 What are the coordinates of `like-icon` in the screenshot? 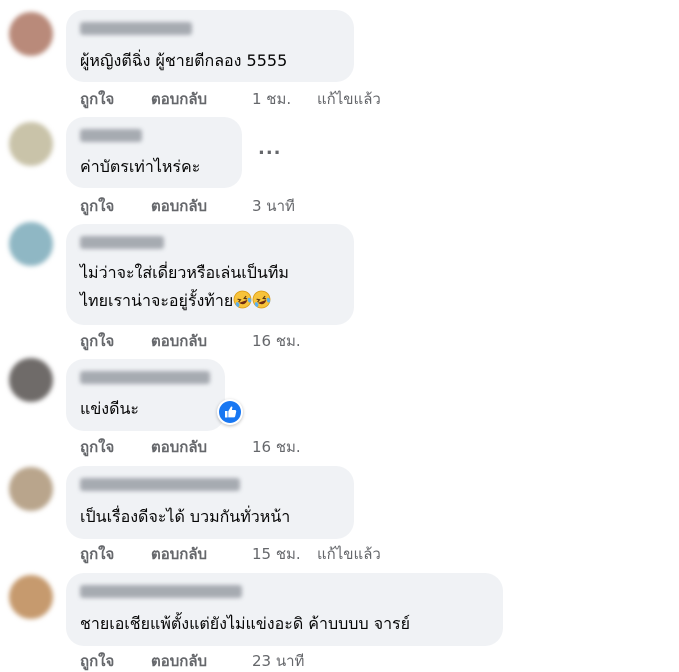 It's located at (230, 412).